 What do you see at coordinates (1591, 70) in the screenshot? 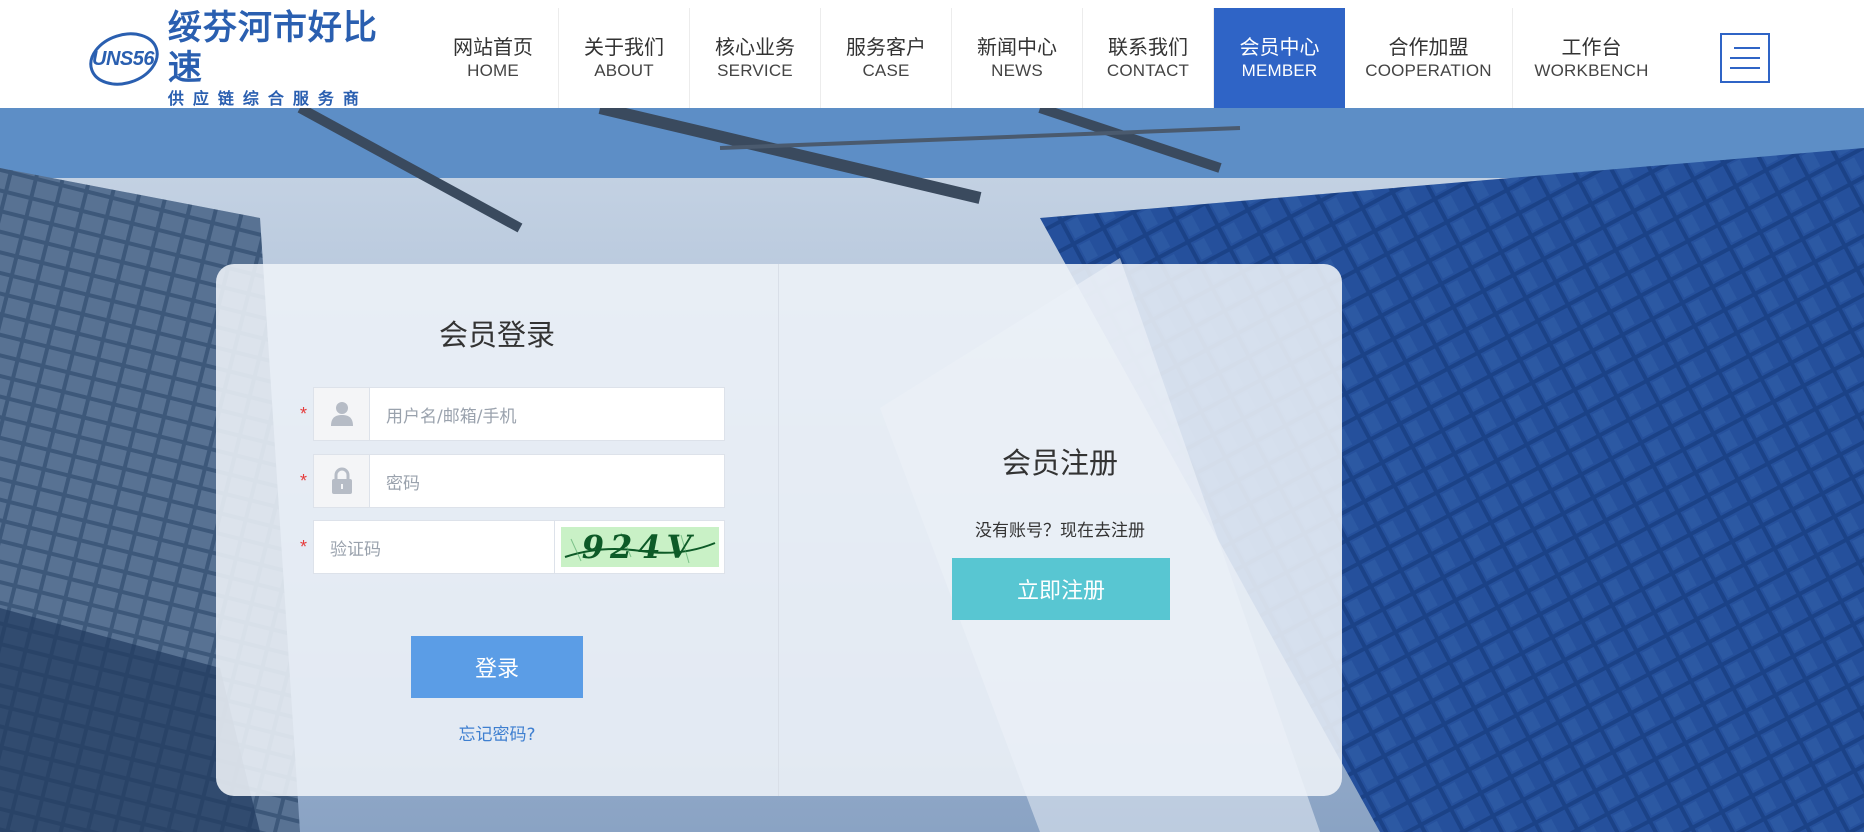
I see `nav-item-sublabel: WORKBENCH` at bounding box center [1591, 70].